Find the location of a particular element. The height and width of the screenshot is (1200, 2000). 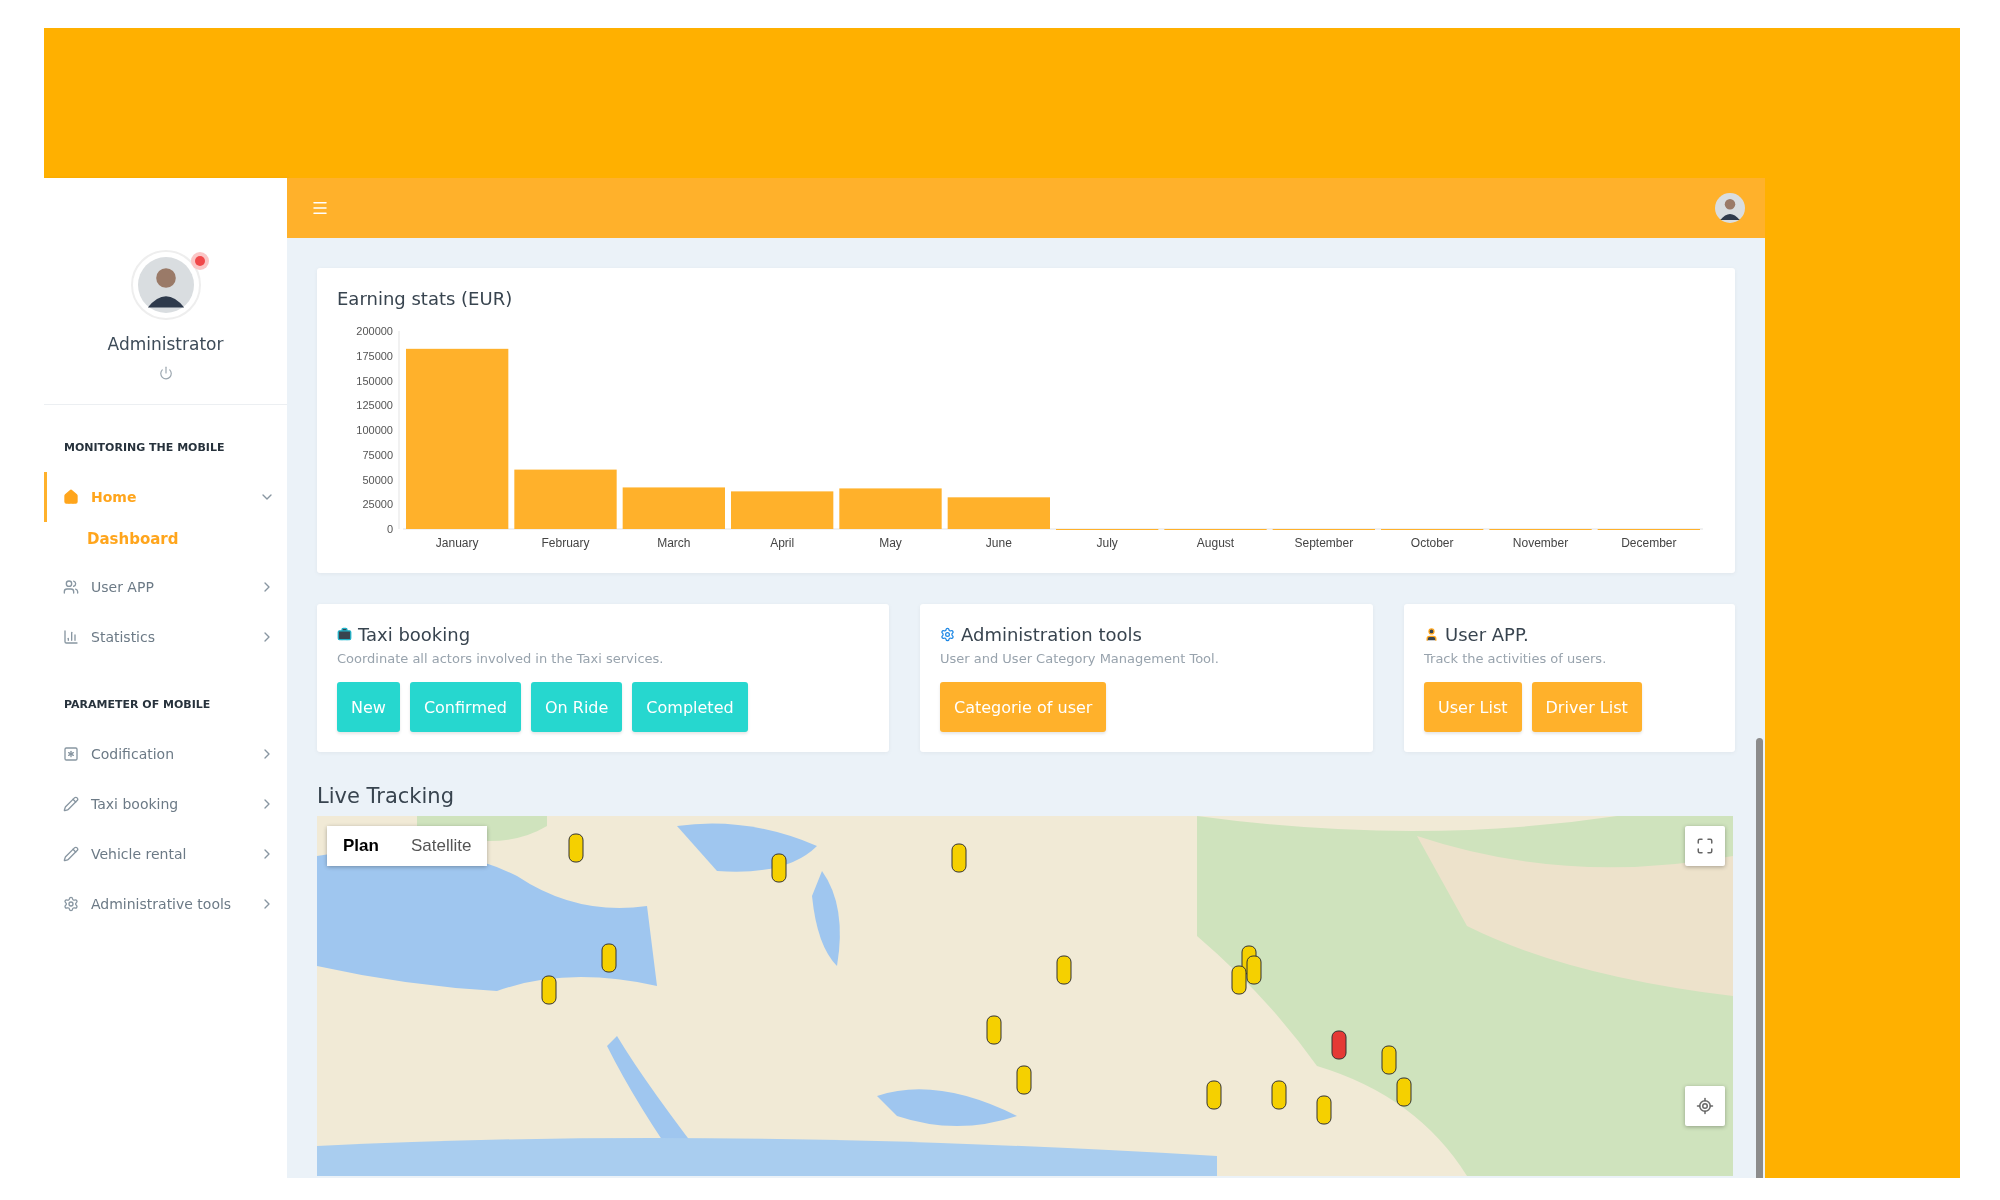

section-title: PARAMETER OF MOBILE is located at coordinates (137, 705).